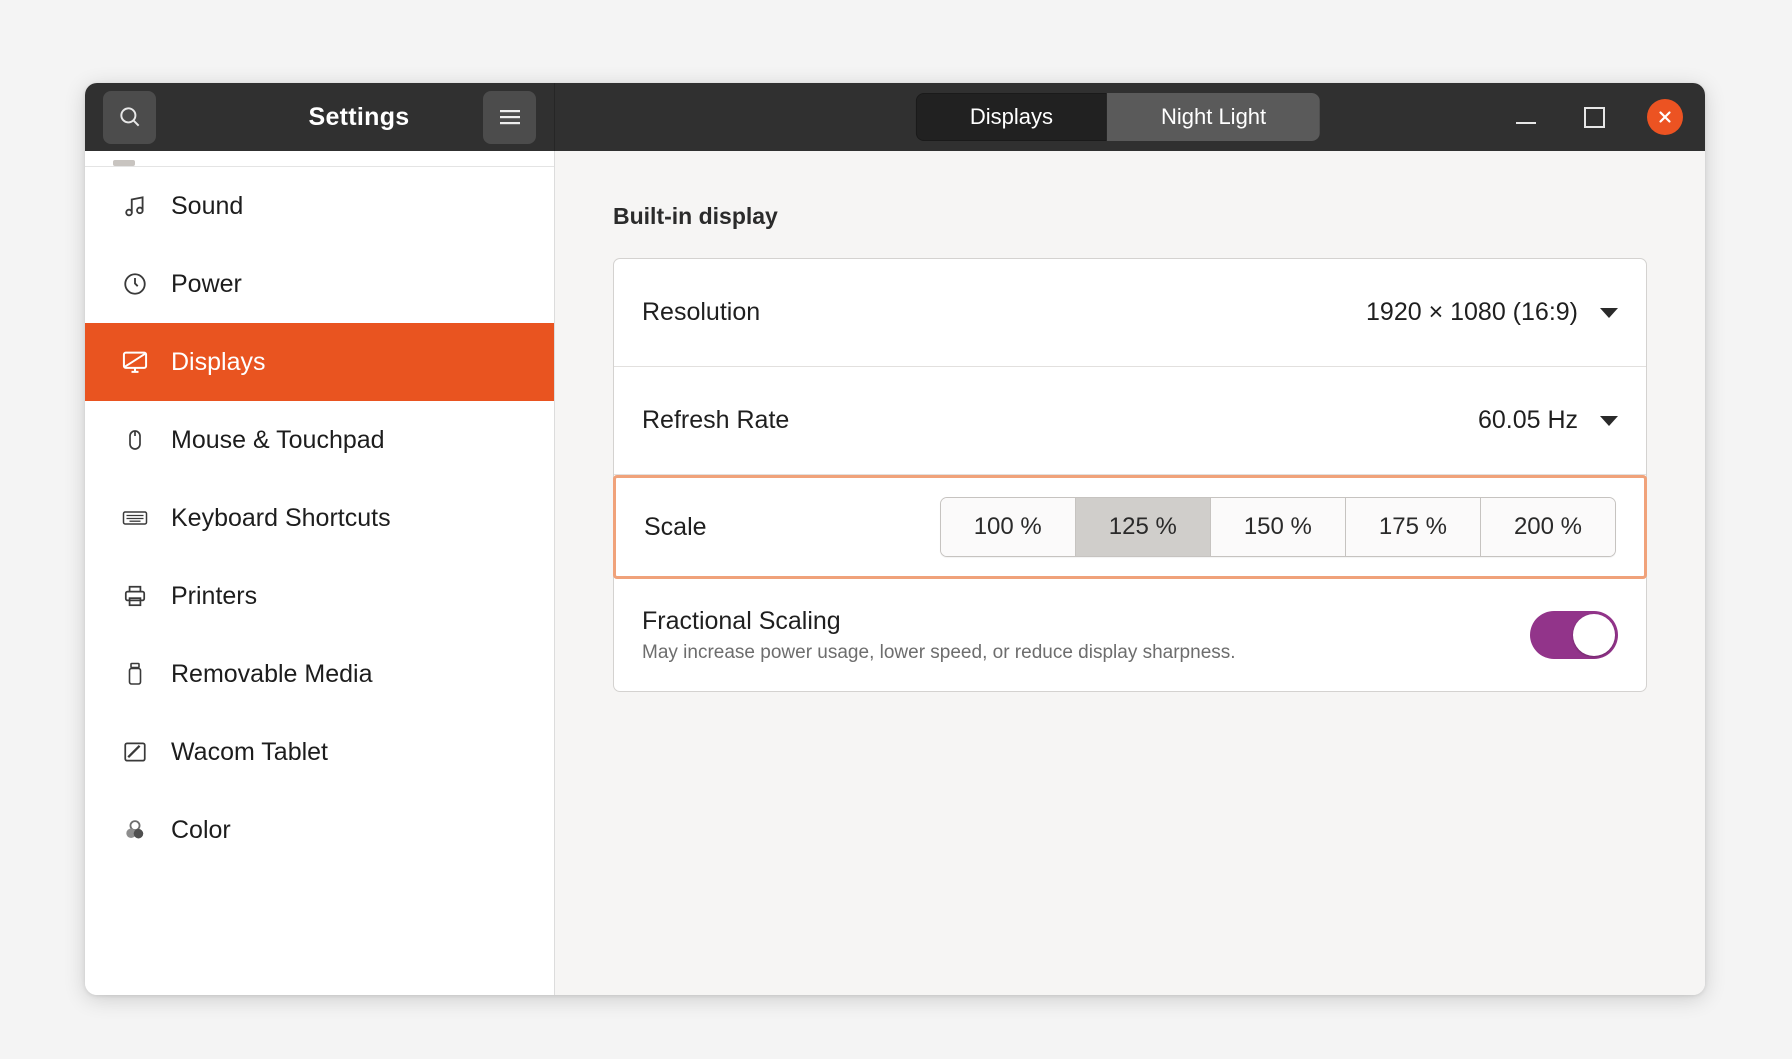 This screenshot has width=1792, height=1059. I want to click on tab-displays: Displays, so click(1011, 117).